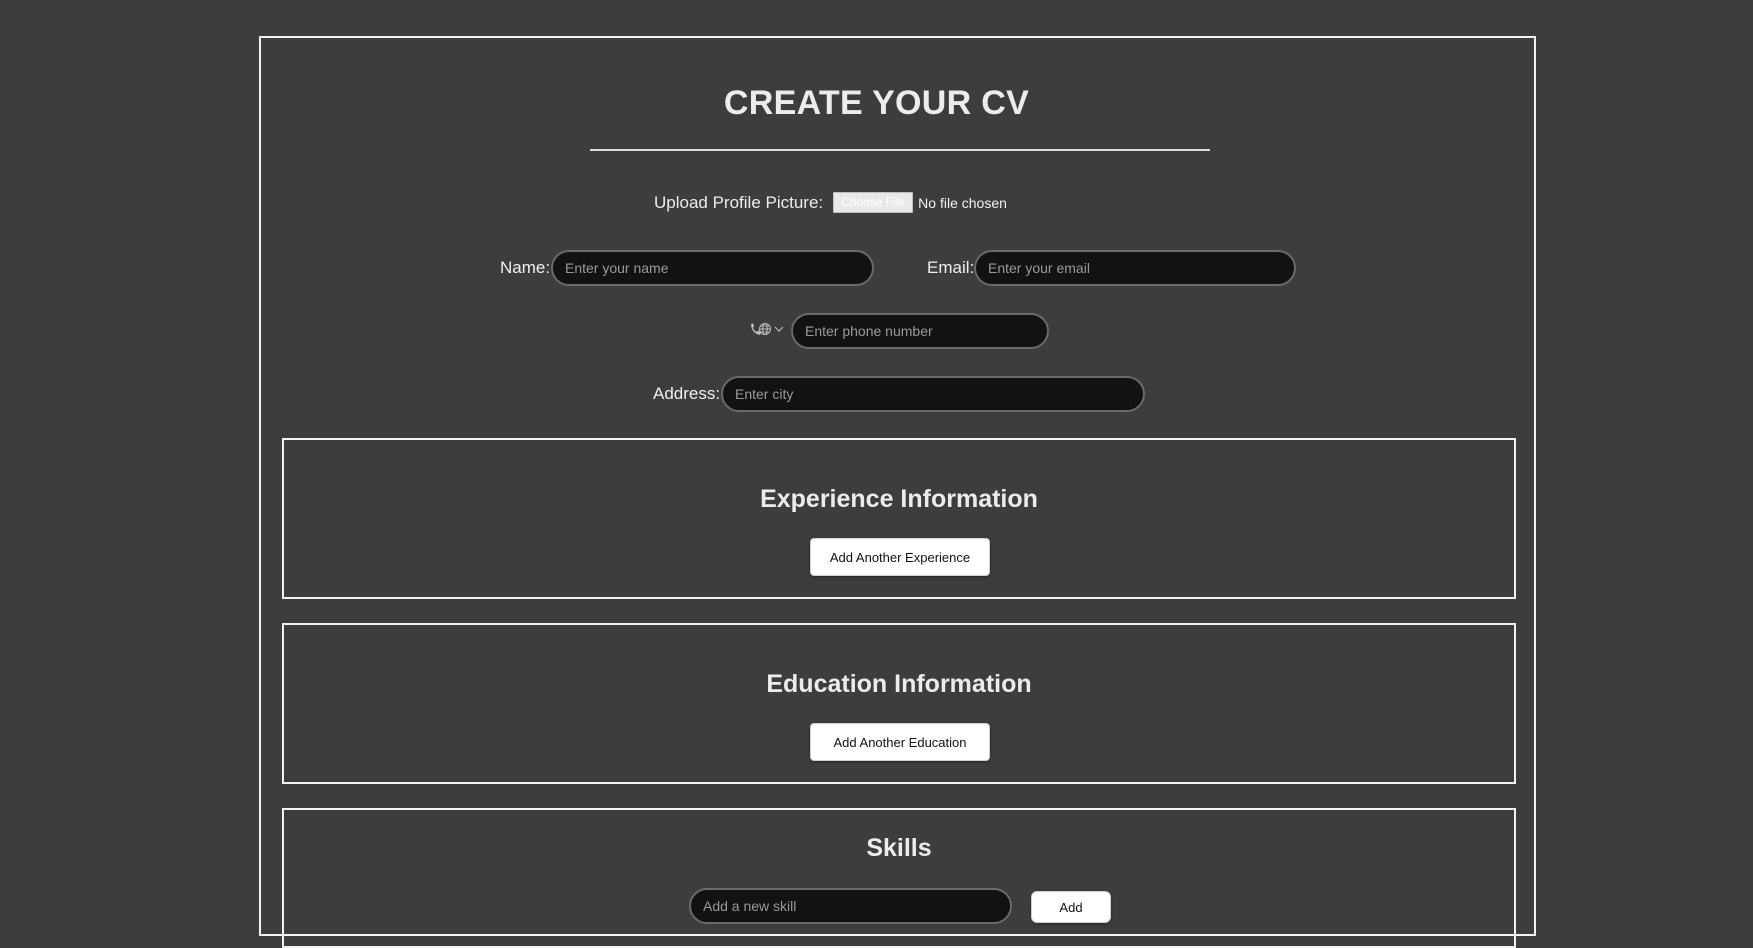  What do you see at coordinates (900, 150) in the screenshot?
I see `title-divider` at bounding box center [900, 150].